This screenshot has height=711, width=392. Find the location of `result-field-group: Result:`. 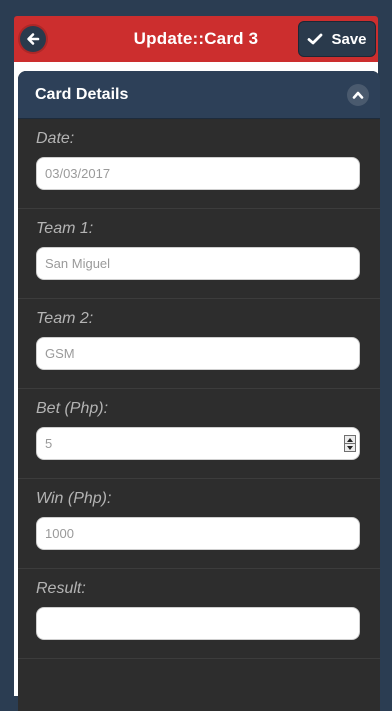

result-field-group: Result: is located at coordinates (199, 614).